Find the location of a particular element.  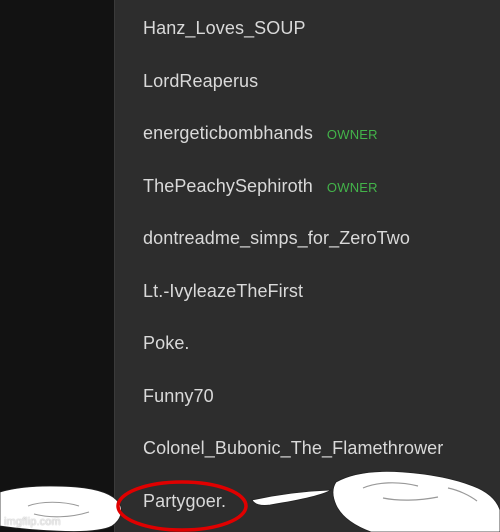

member-row: Hanz_Loves_SOUP is located at coordinates (224, 28).